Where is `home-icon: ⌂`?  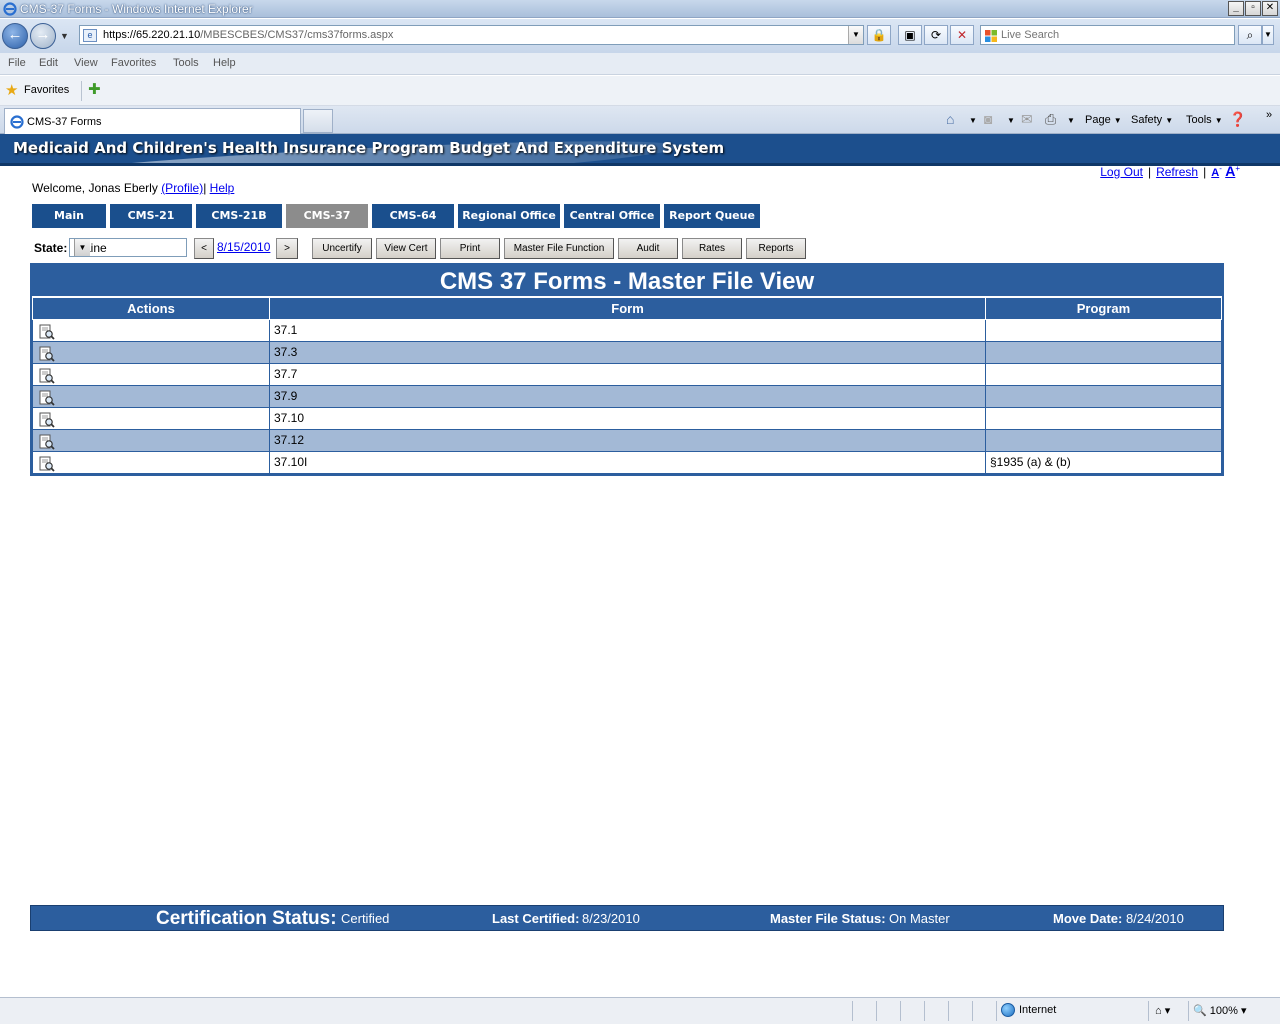 home-icon: ⌂ is located at coordinates (950, 119).